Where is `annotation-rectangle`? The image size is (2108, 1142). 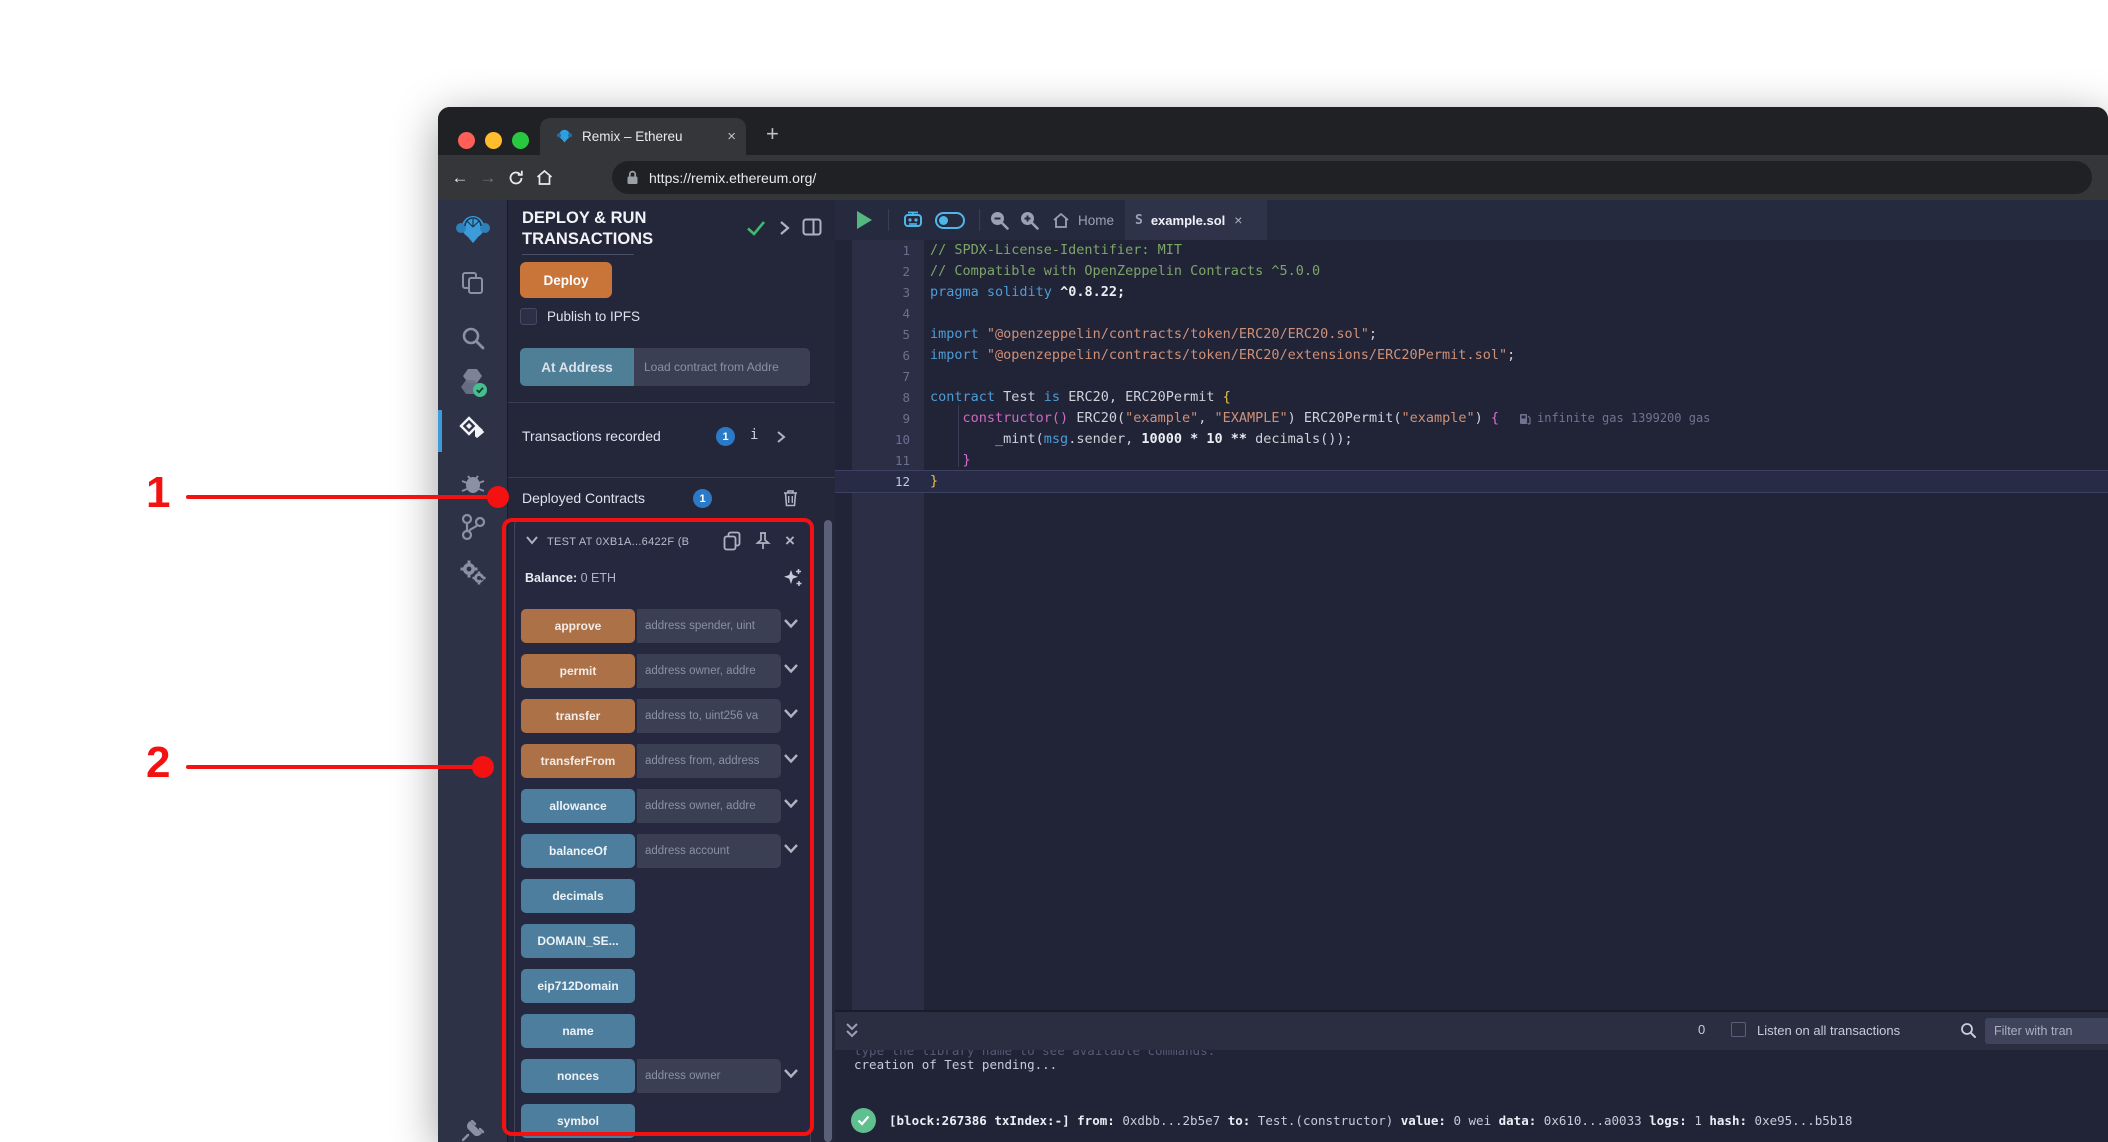
annotation-rectangle is located at coordinates (658, 827).